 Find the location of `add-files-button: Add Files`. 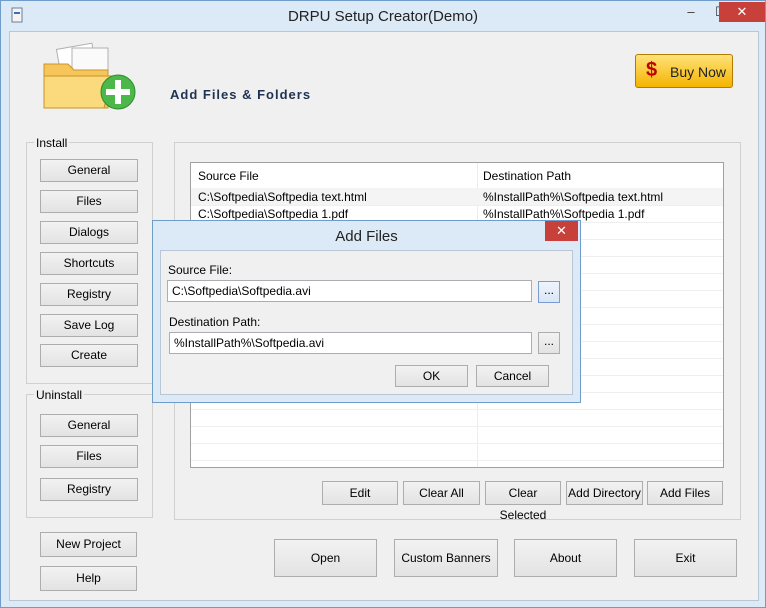

add-files-button: Add Files is located at coordinates (685, 493).